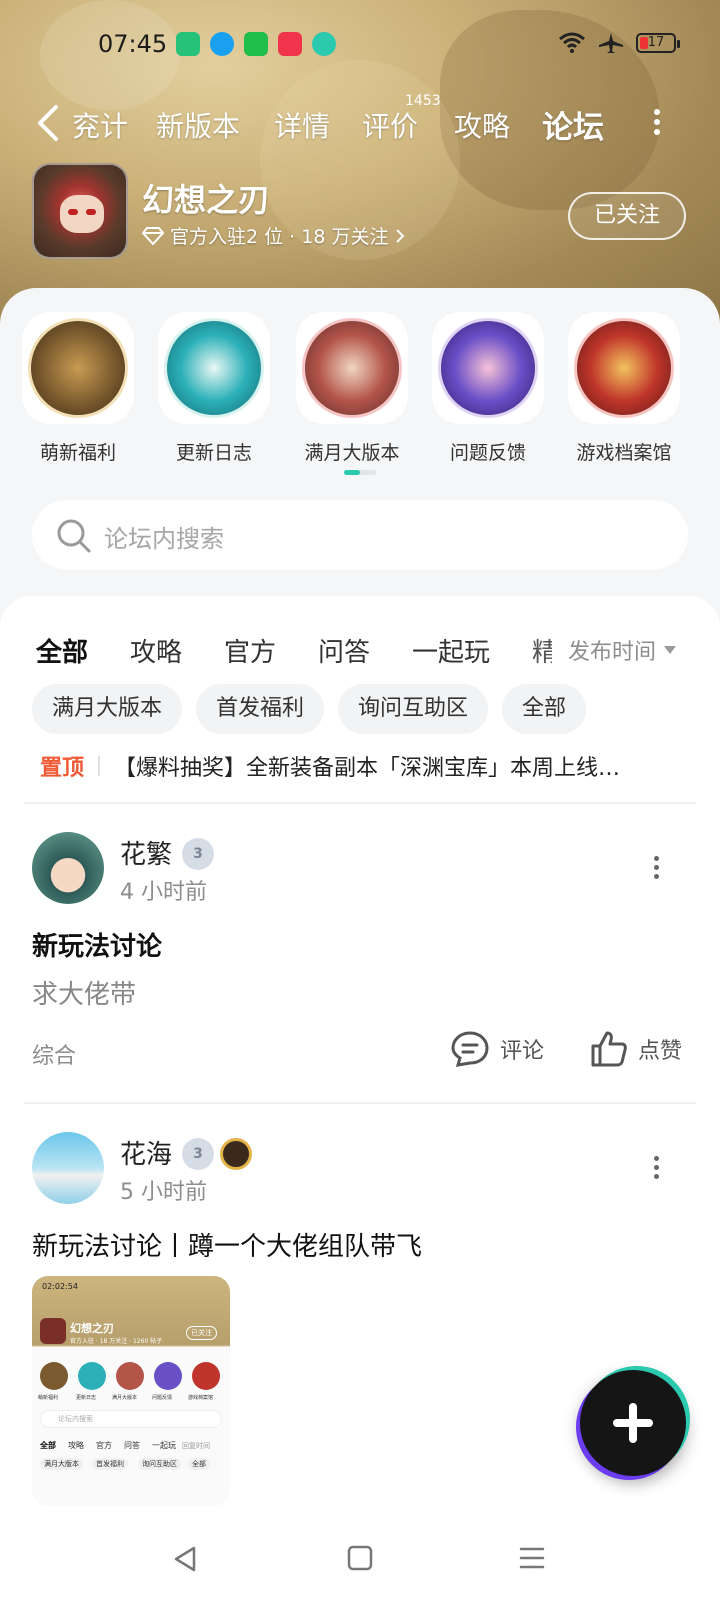 The image size is (720, 1608). Describe the element at coordinates (344, 650) in the screenshot. I see `tab-qa: 问答` at that location.